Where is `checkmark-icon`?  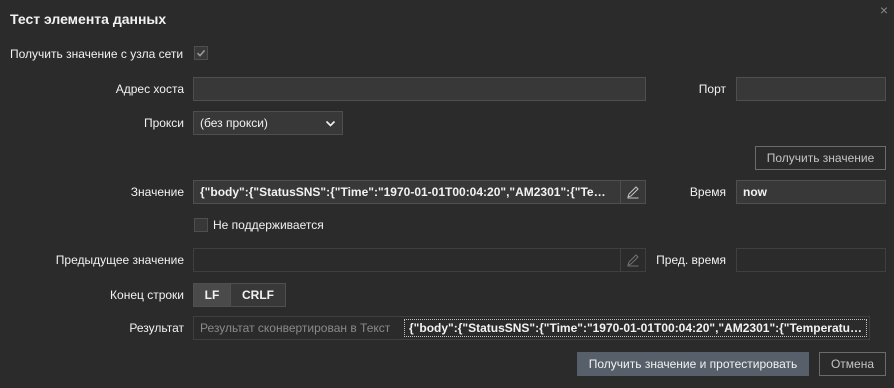 checkmark-icon is located at coordinates (201, 53).